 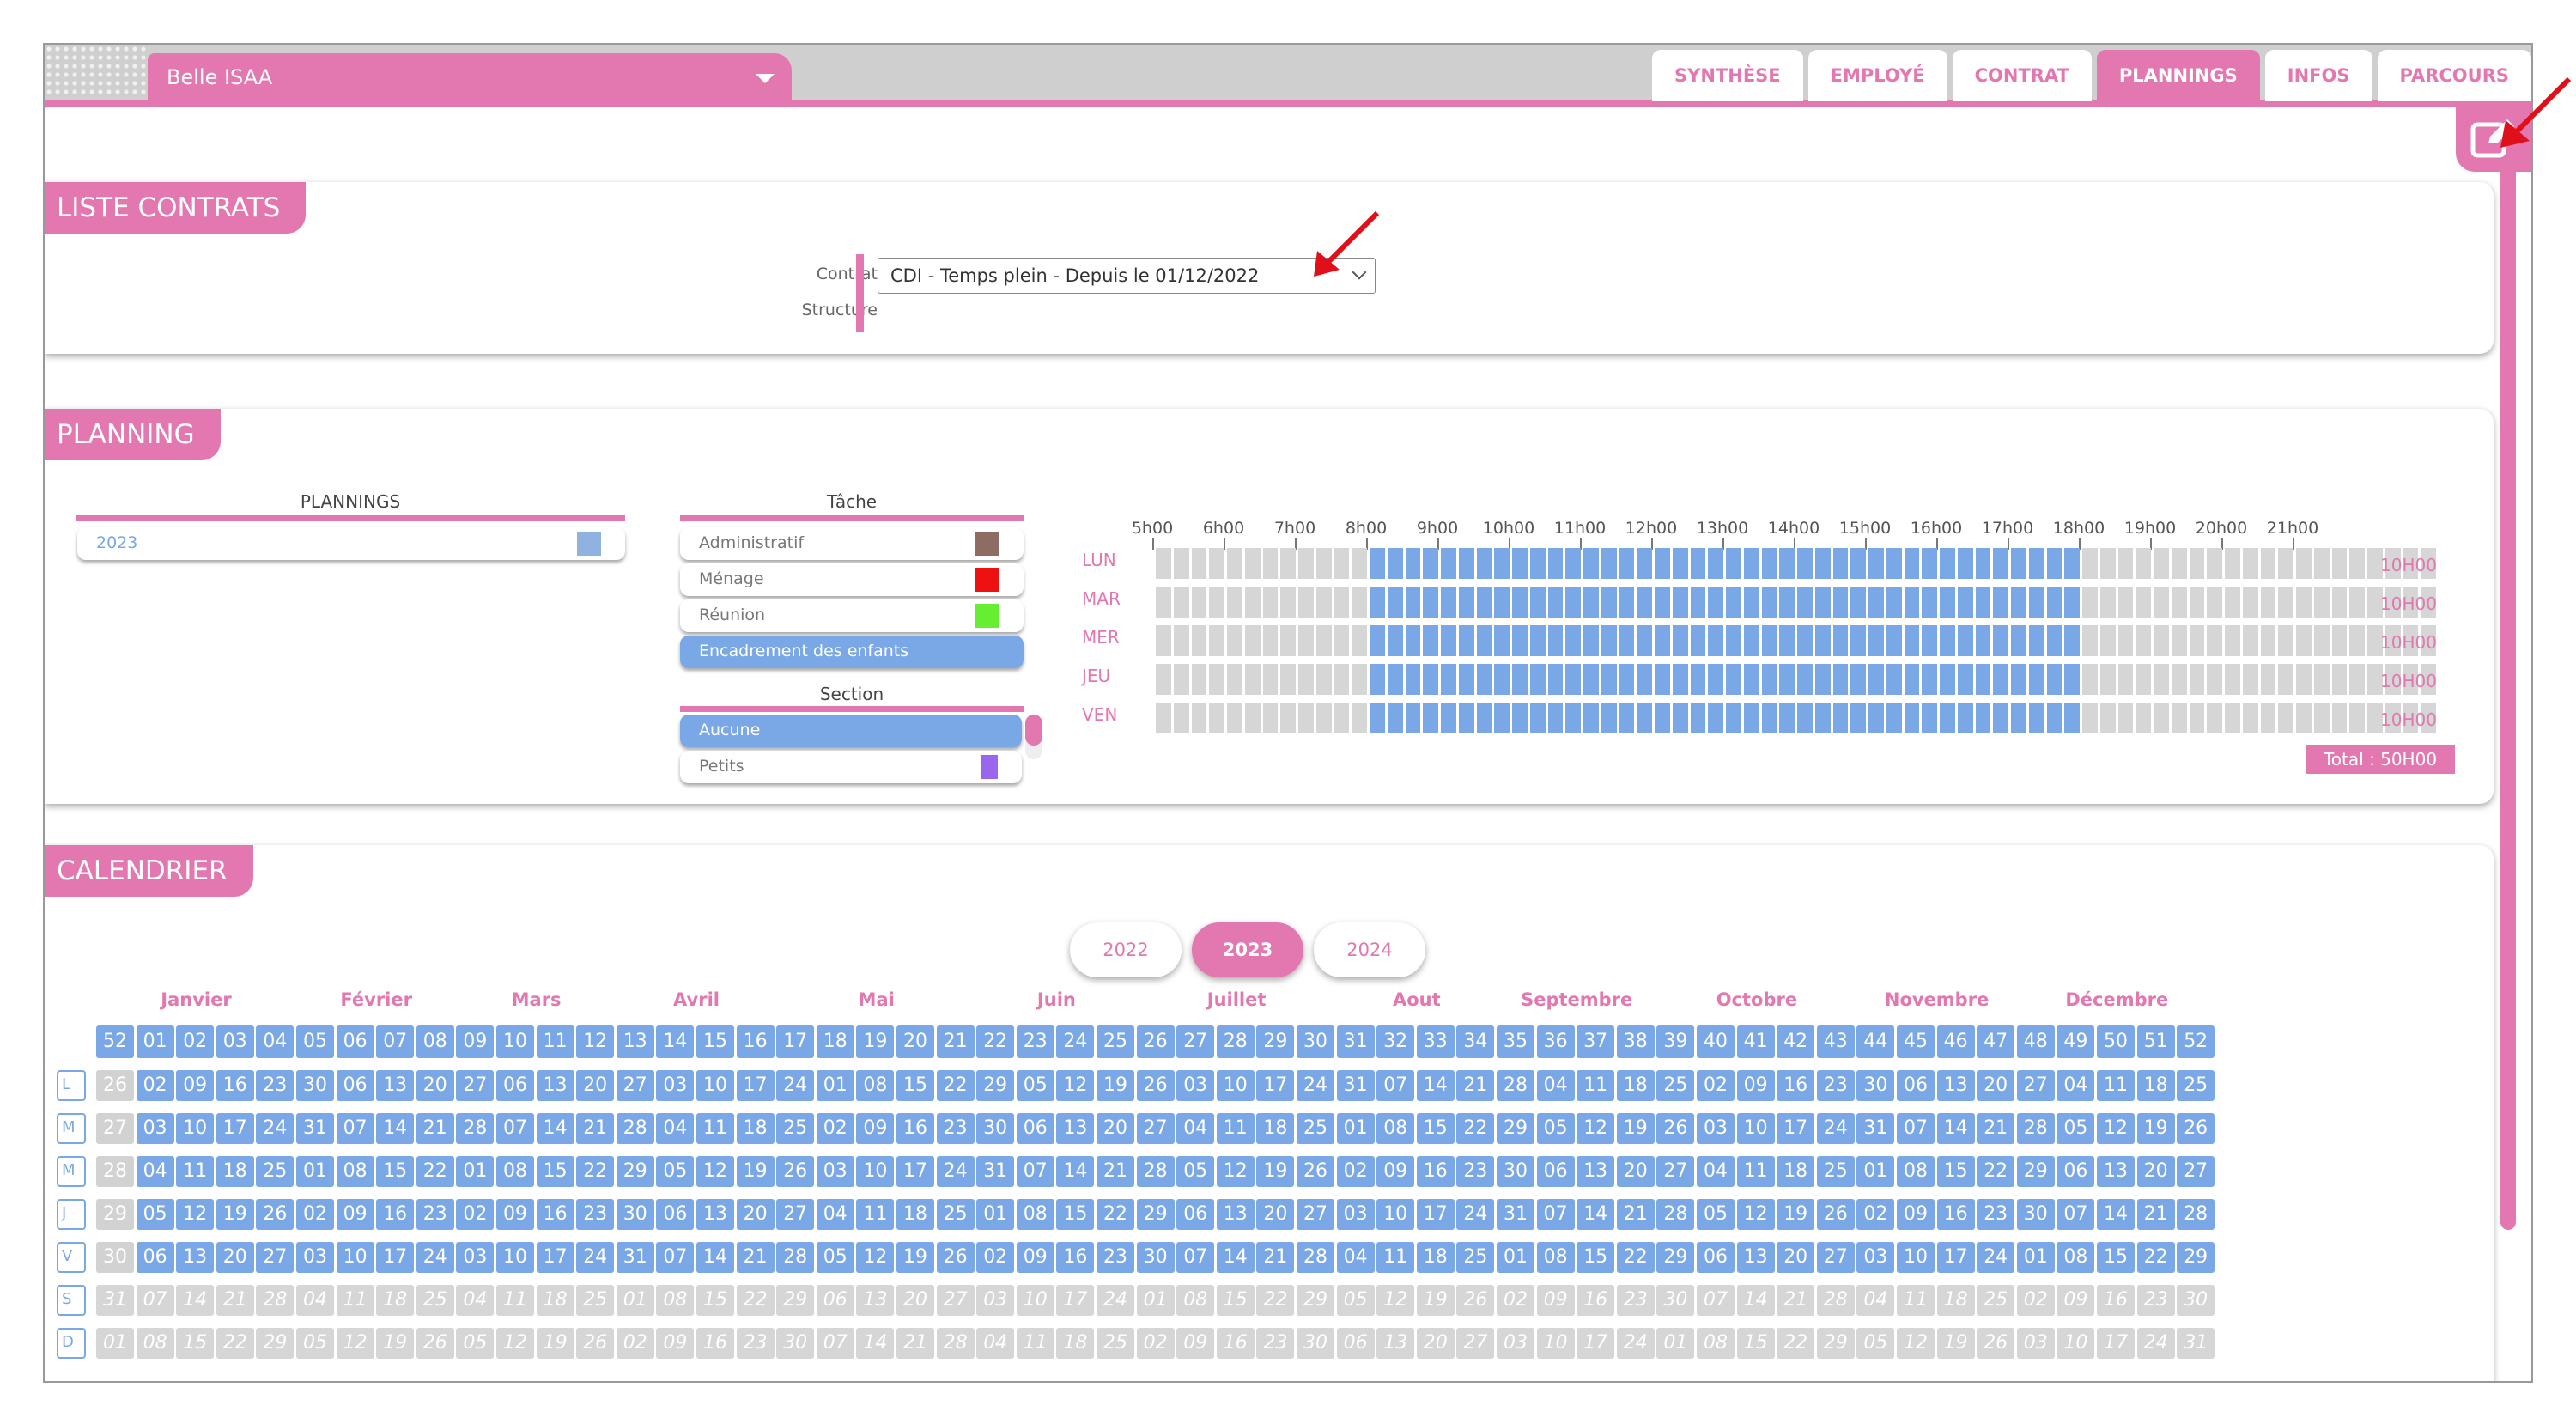 What do you see at coordinates (1127, 276) in the screenshot?
I see `contract-select: CDI - Temps plein - Depuis le 01/12/2022` at bounding box center [1127, 276].